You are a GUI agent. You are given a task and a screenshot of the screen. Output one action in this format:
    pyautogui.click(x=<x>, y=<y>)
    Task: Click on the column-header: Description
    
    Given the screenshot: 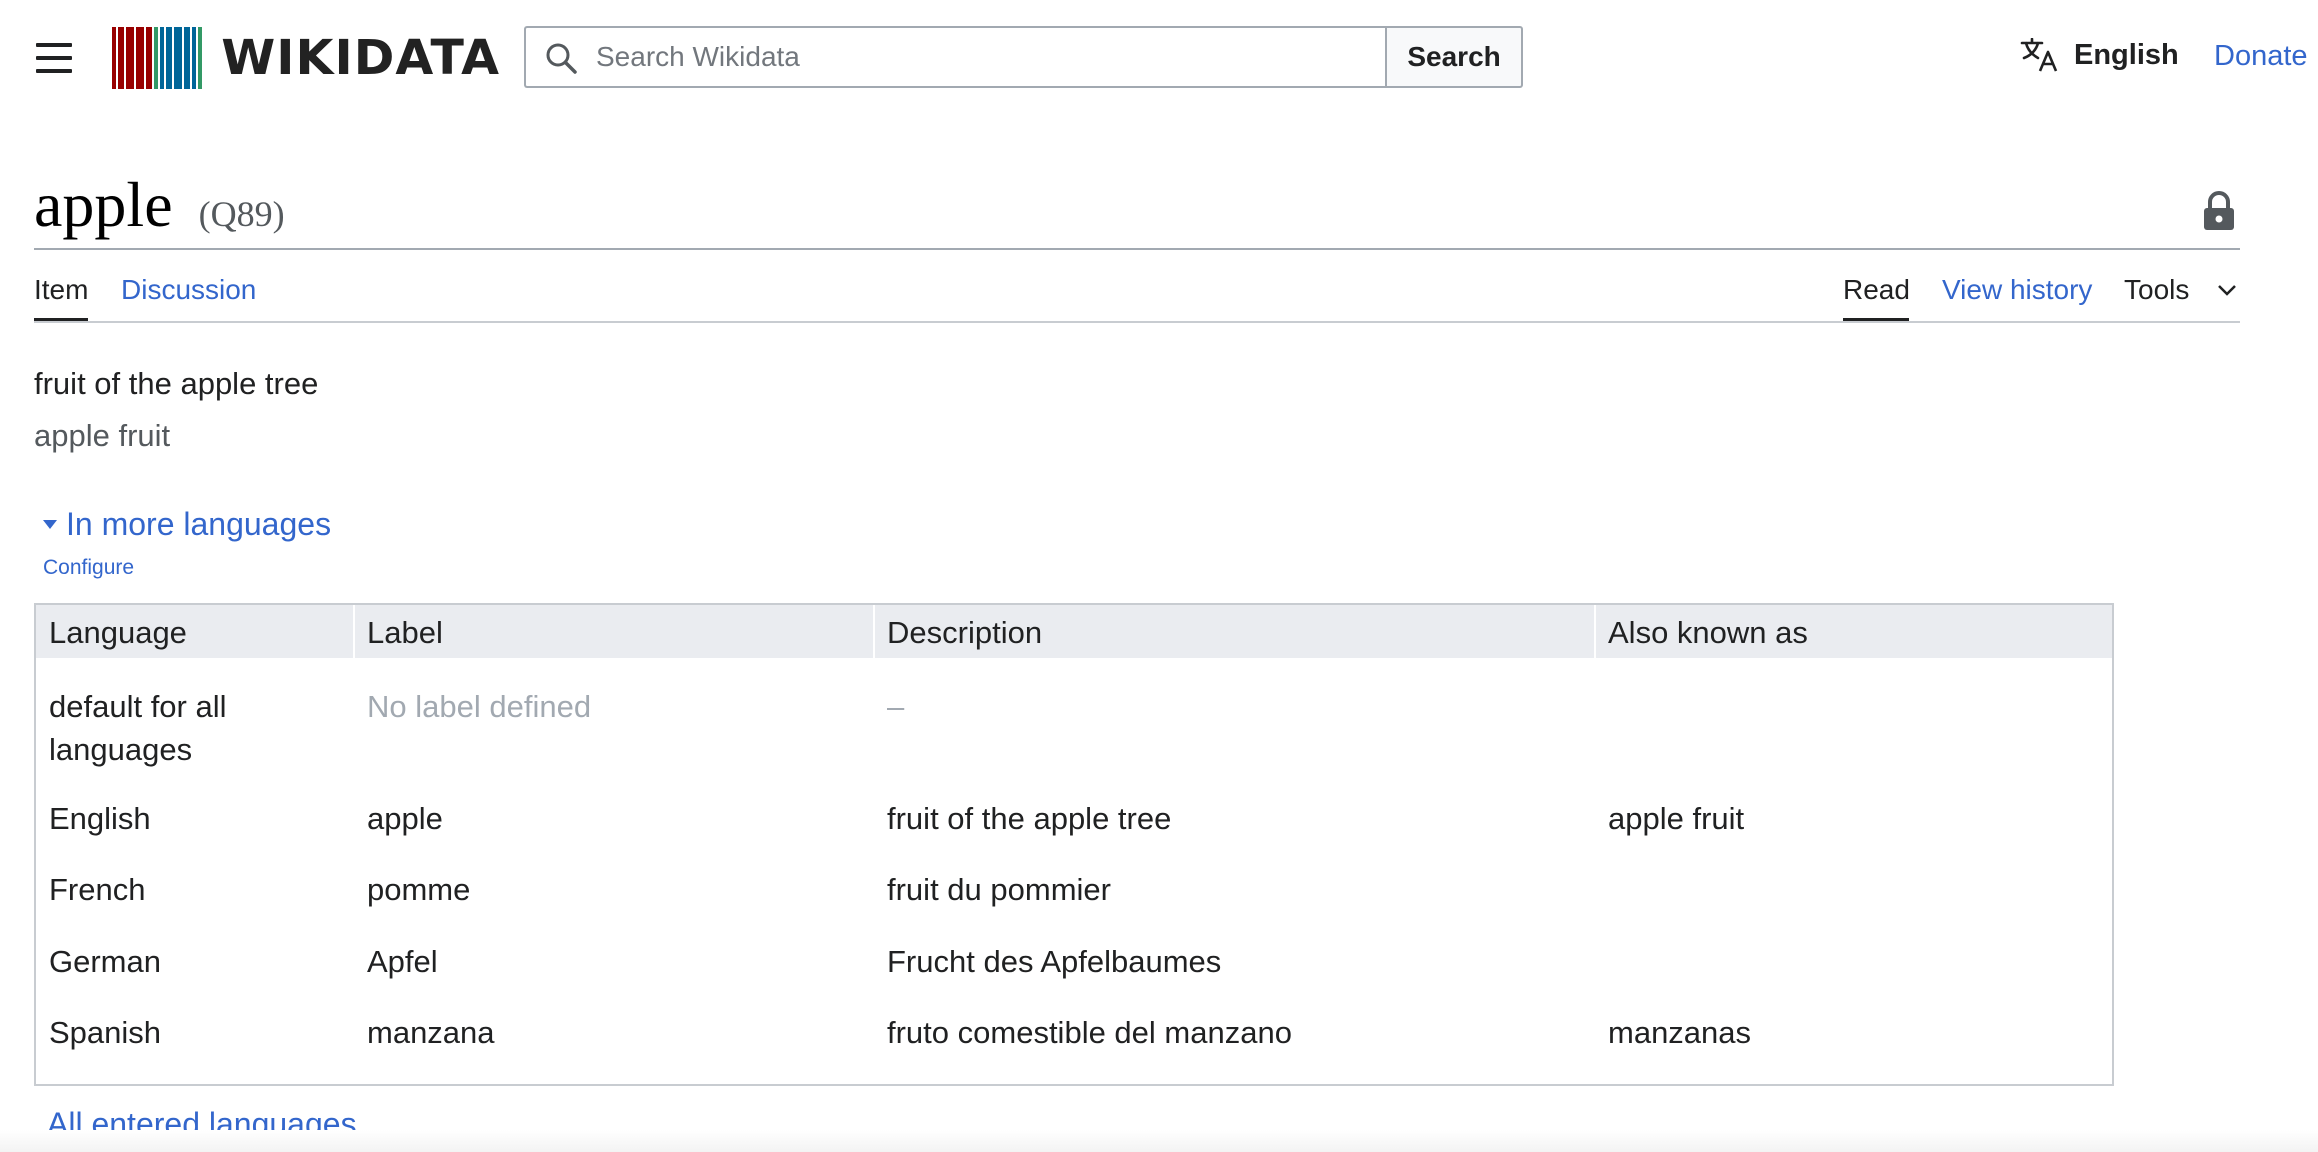 What is the action you would take?
    pyautogui.click(x=965, y=632)
    